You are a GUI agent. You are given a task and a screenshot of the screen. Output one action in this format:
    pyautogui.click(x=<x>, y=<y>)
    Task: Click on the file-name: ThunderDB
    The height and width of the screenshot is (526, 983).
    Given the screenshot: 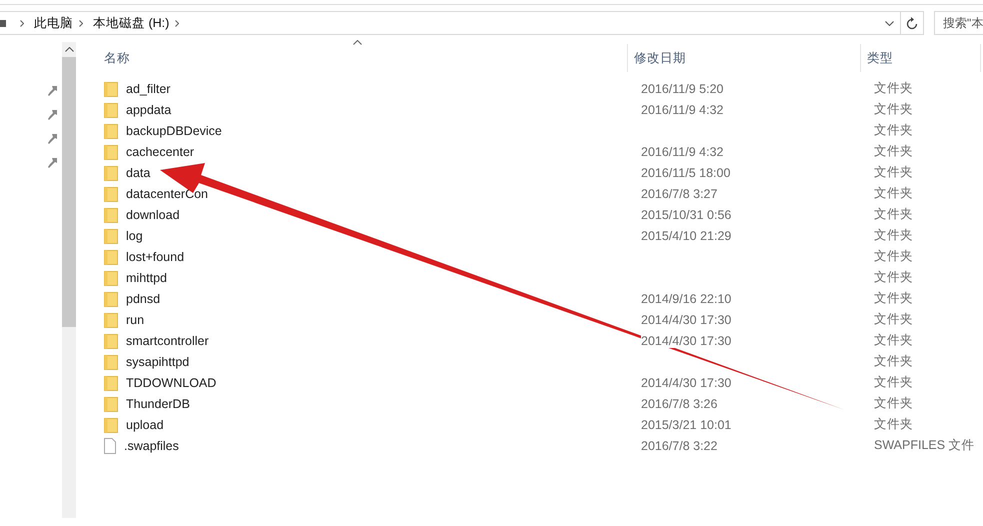 What is the action you would take?
    pyautogui.click(x=158, y=403)
    